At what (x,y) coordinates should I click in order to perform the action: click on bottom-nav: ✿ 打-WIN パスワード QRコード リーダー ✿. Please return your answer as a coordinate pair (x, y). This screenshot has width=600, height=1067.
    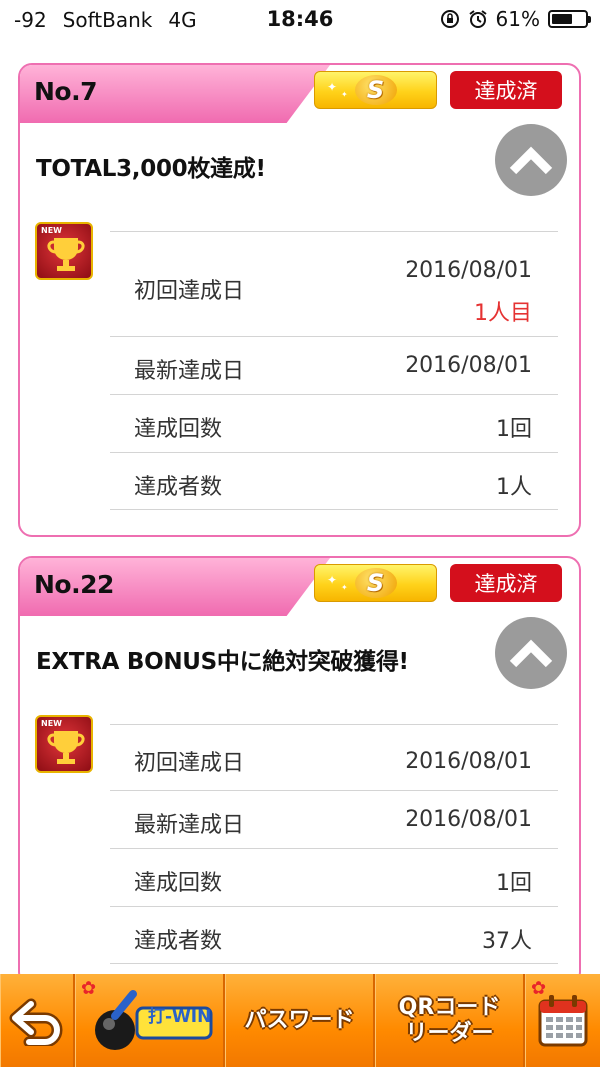
    Looking at the image, I should click on (300, 1020).